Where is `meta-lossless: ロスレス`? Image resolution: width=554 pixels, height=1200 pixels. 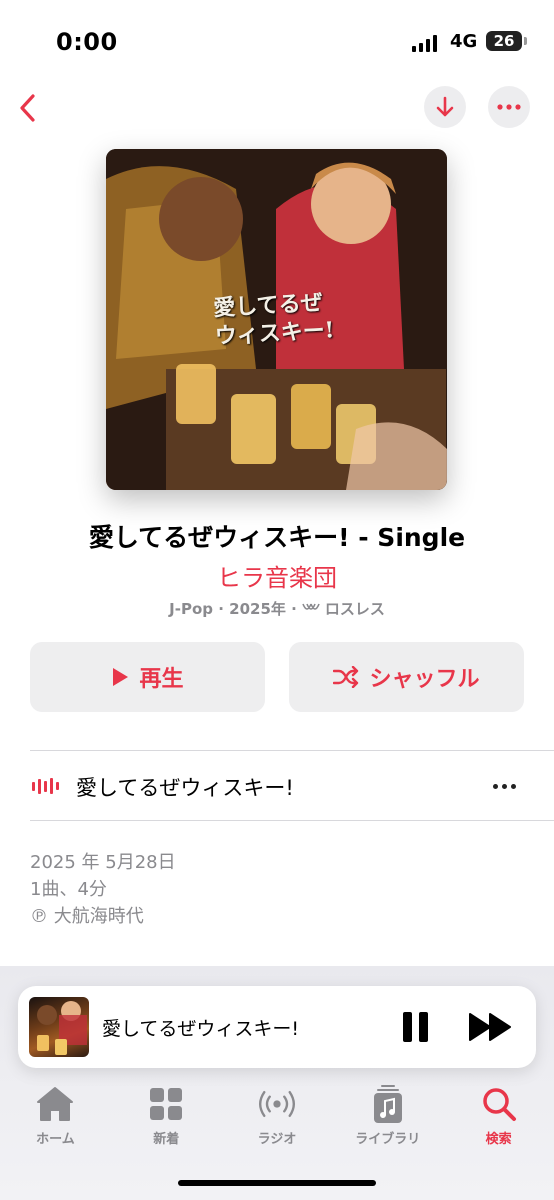
meta-lossless: ロスレス is located at coordinates (354, 609).